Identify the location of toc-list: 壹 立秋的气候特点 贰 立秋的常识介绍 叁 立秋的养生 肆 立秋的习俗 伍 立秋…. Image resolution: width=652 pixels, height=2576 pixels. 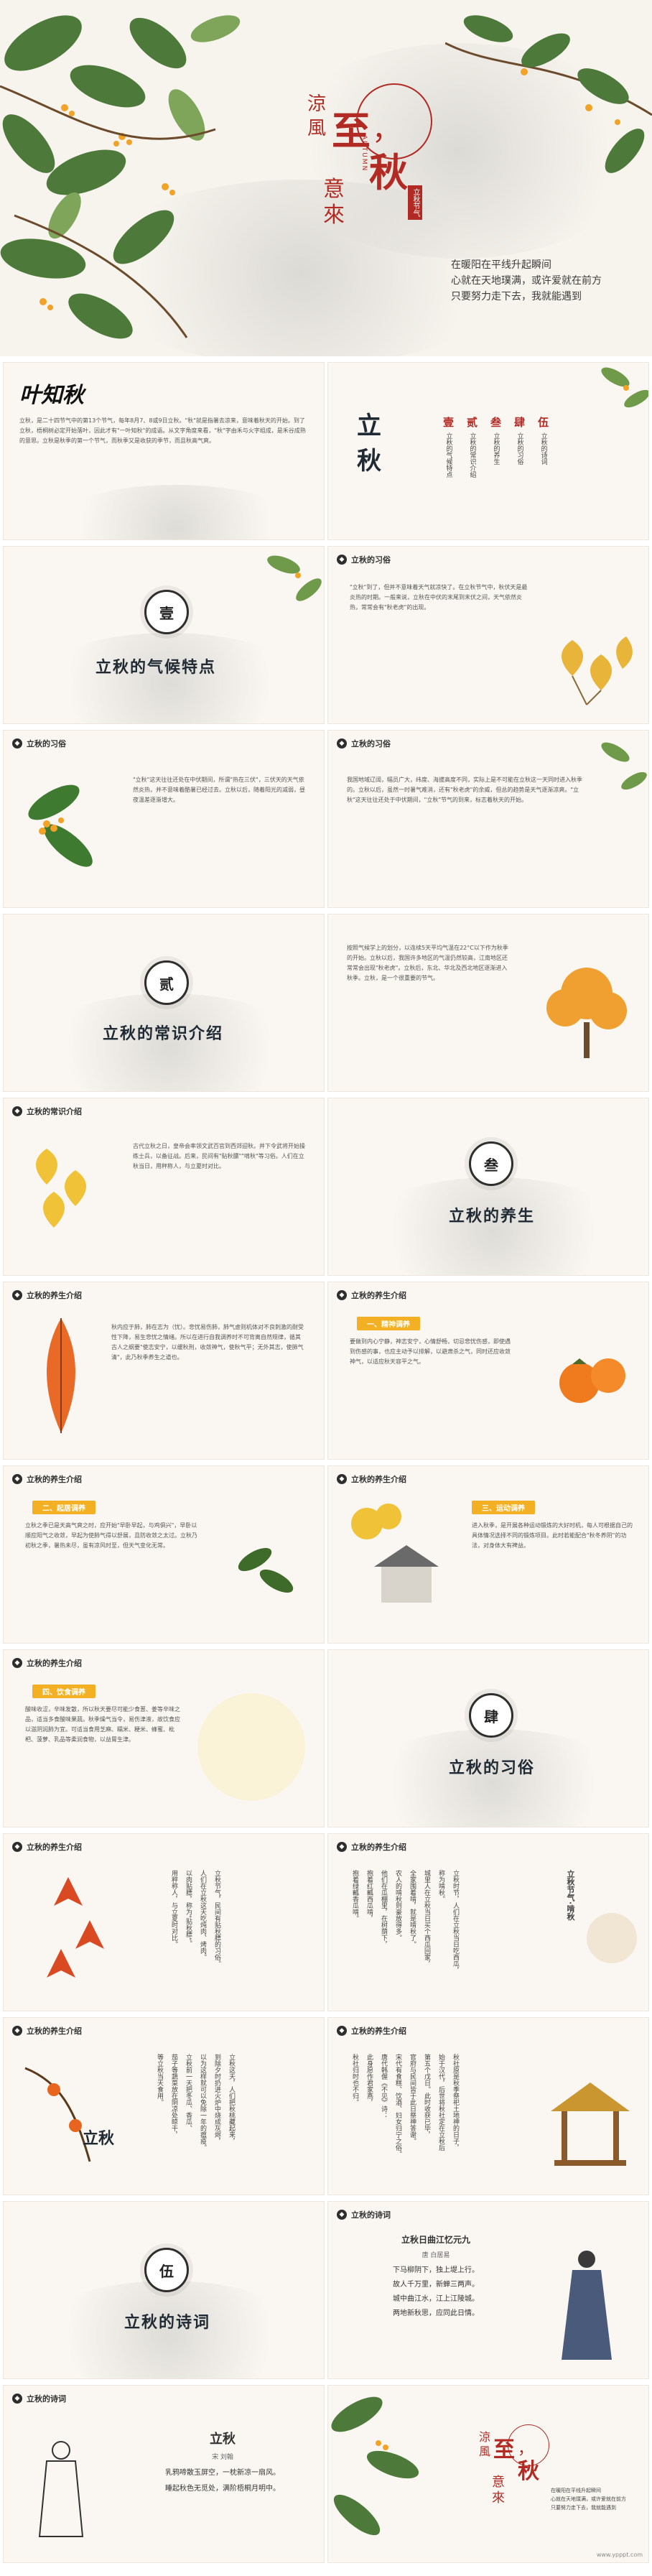
(496, 446).